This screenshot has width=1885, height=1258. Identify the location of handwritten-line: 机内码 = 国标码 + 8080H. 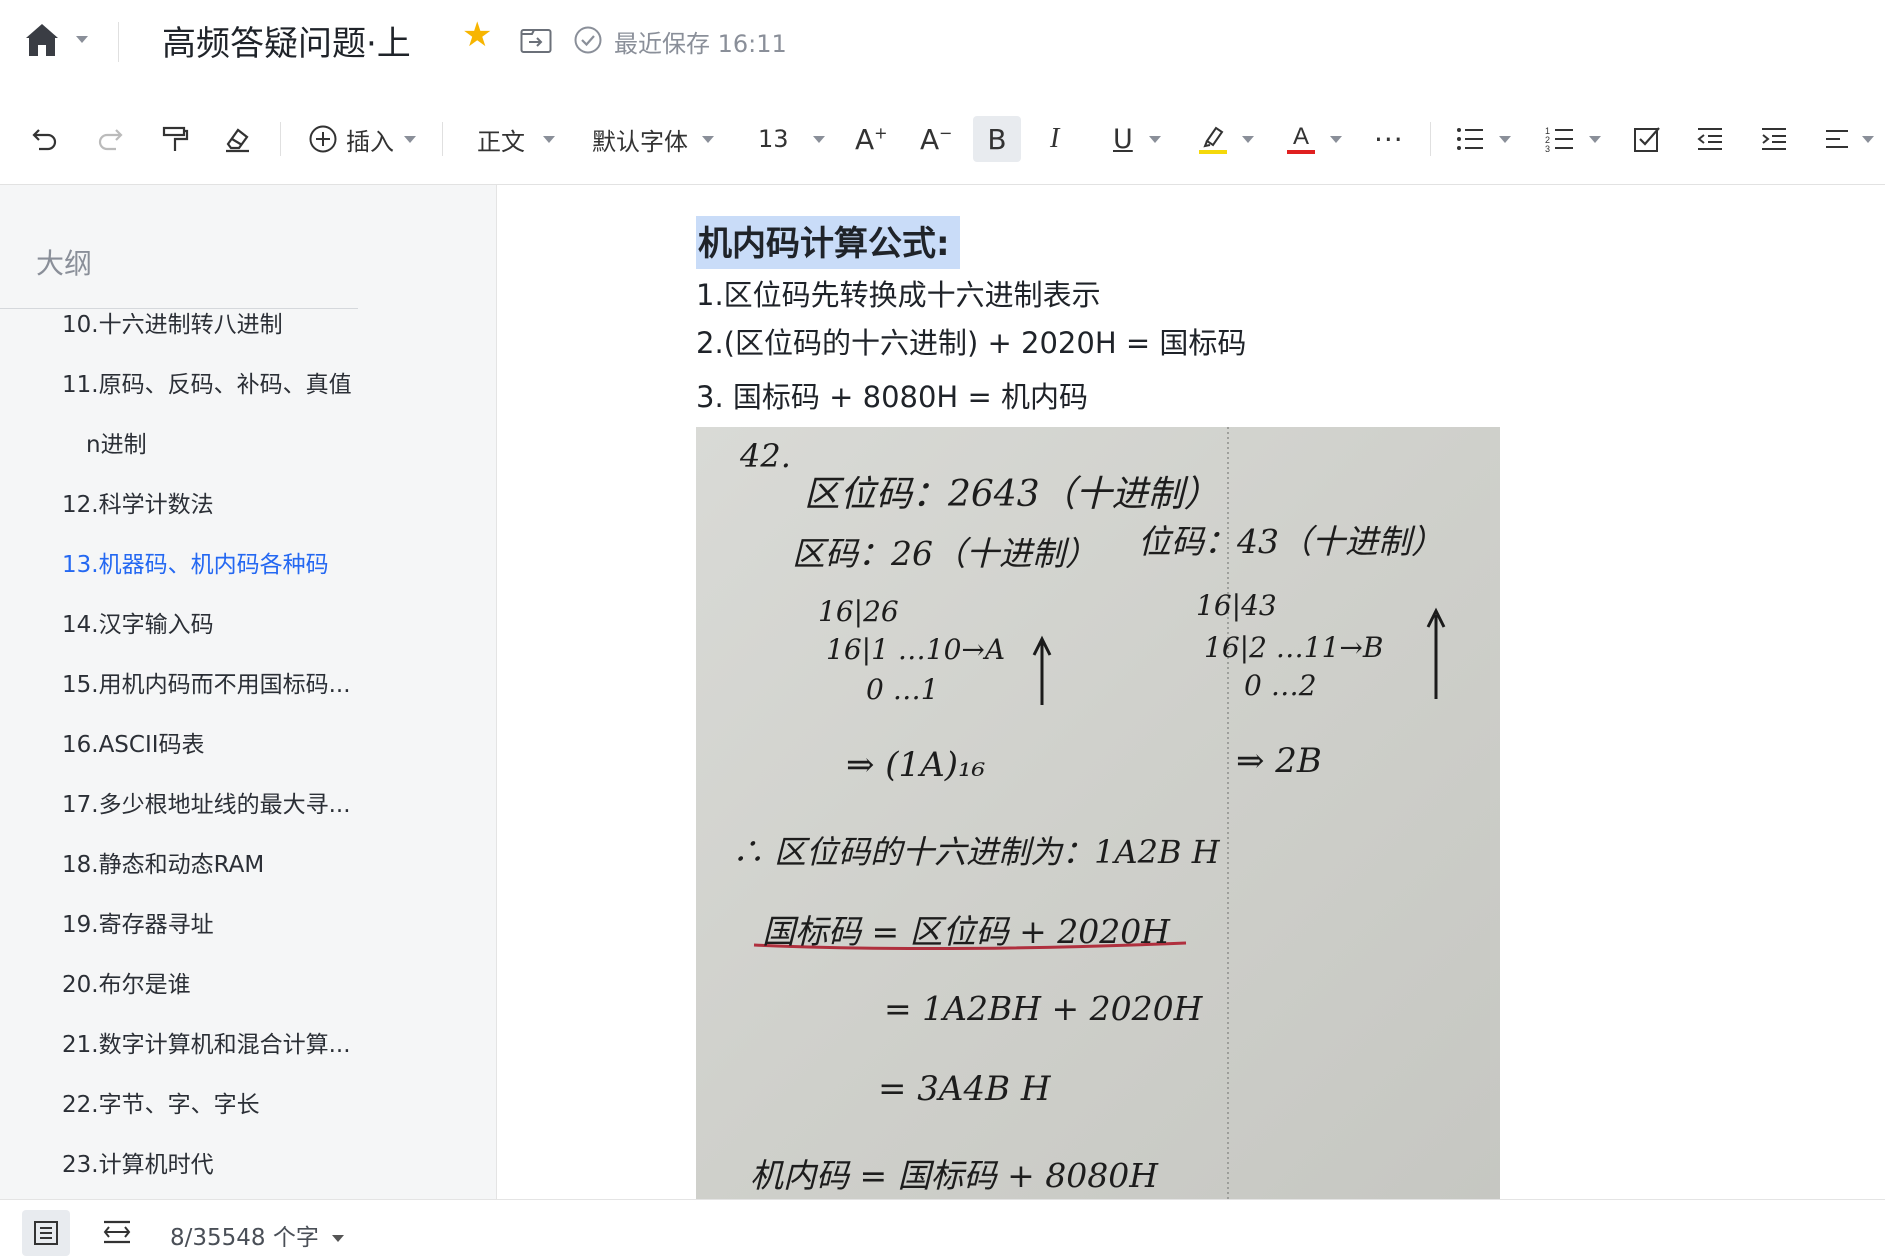
(954, 1175).